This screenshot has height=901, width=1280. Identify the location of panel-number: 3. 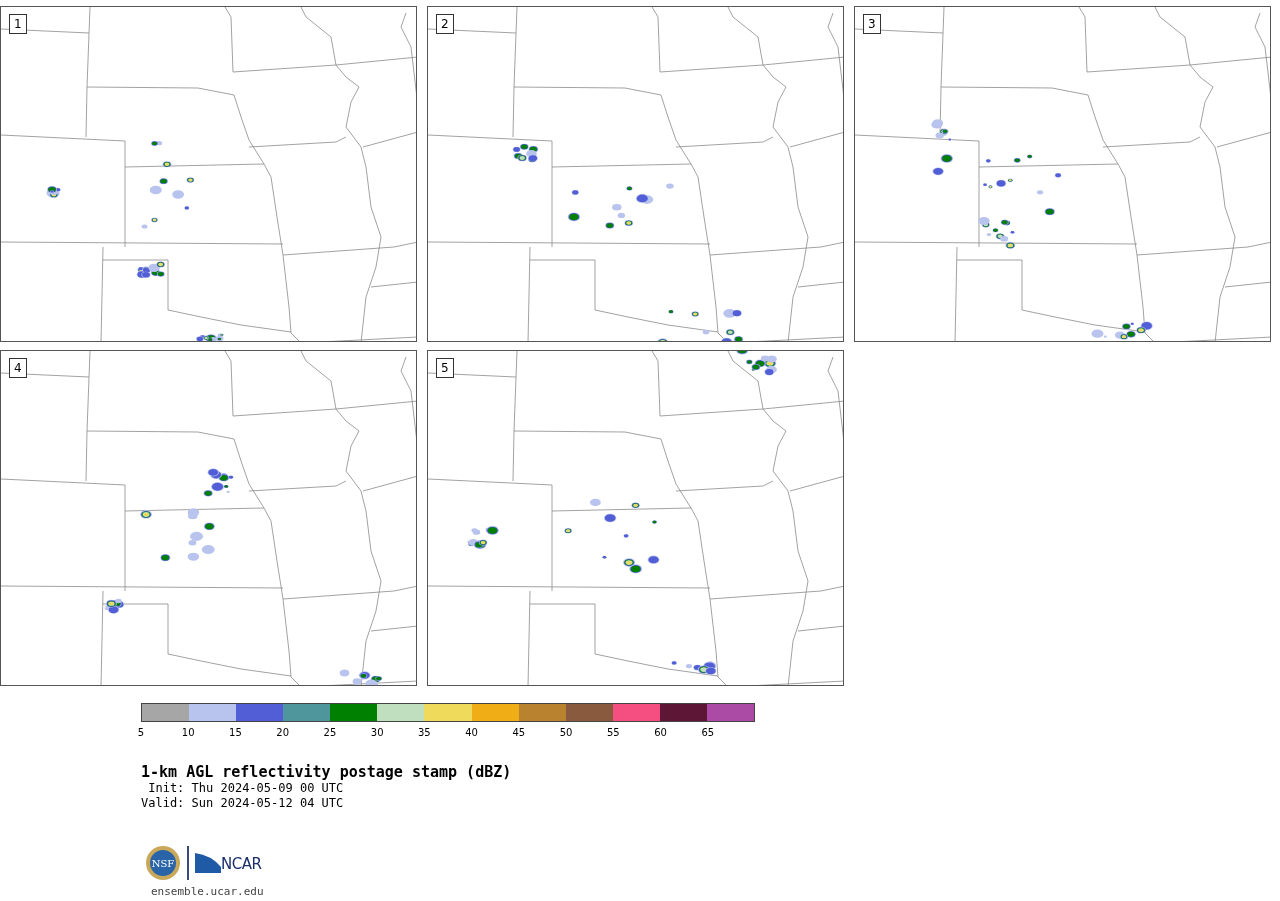
(872, 24).